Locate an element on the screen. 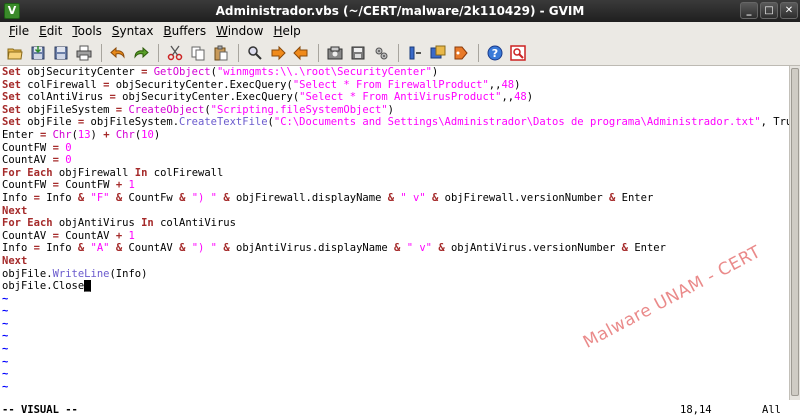 The width and height of the screenshot is (800, 420). minimize-button: _ is located at coordinates (749, 10).